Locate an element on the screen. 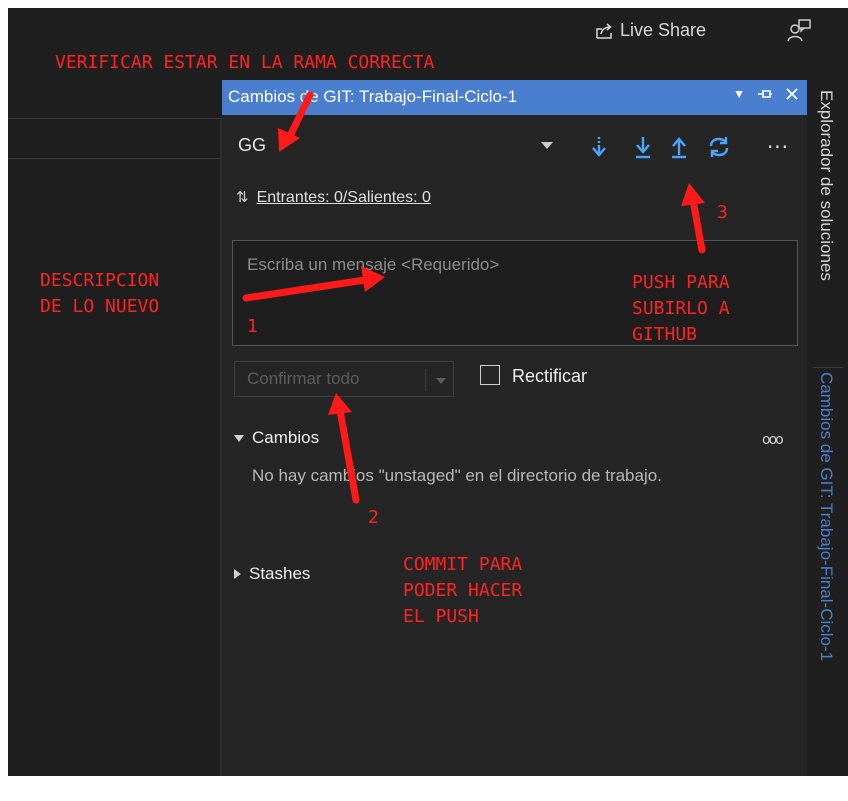 This screenshot has width=848, height=801. git-panel-controls: ▼ is located at coordinates (766, 94).